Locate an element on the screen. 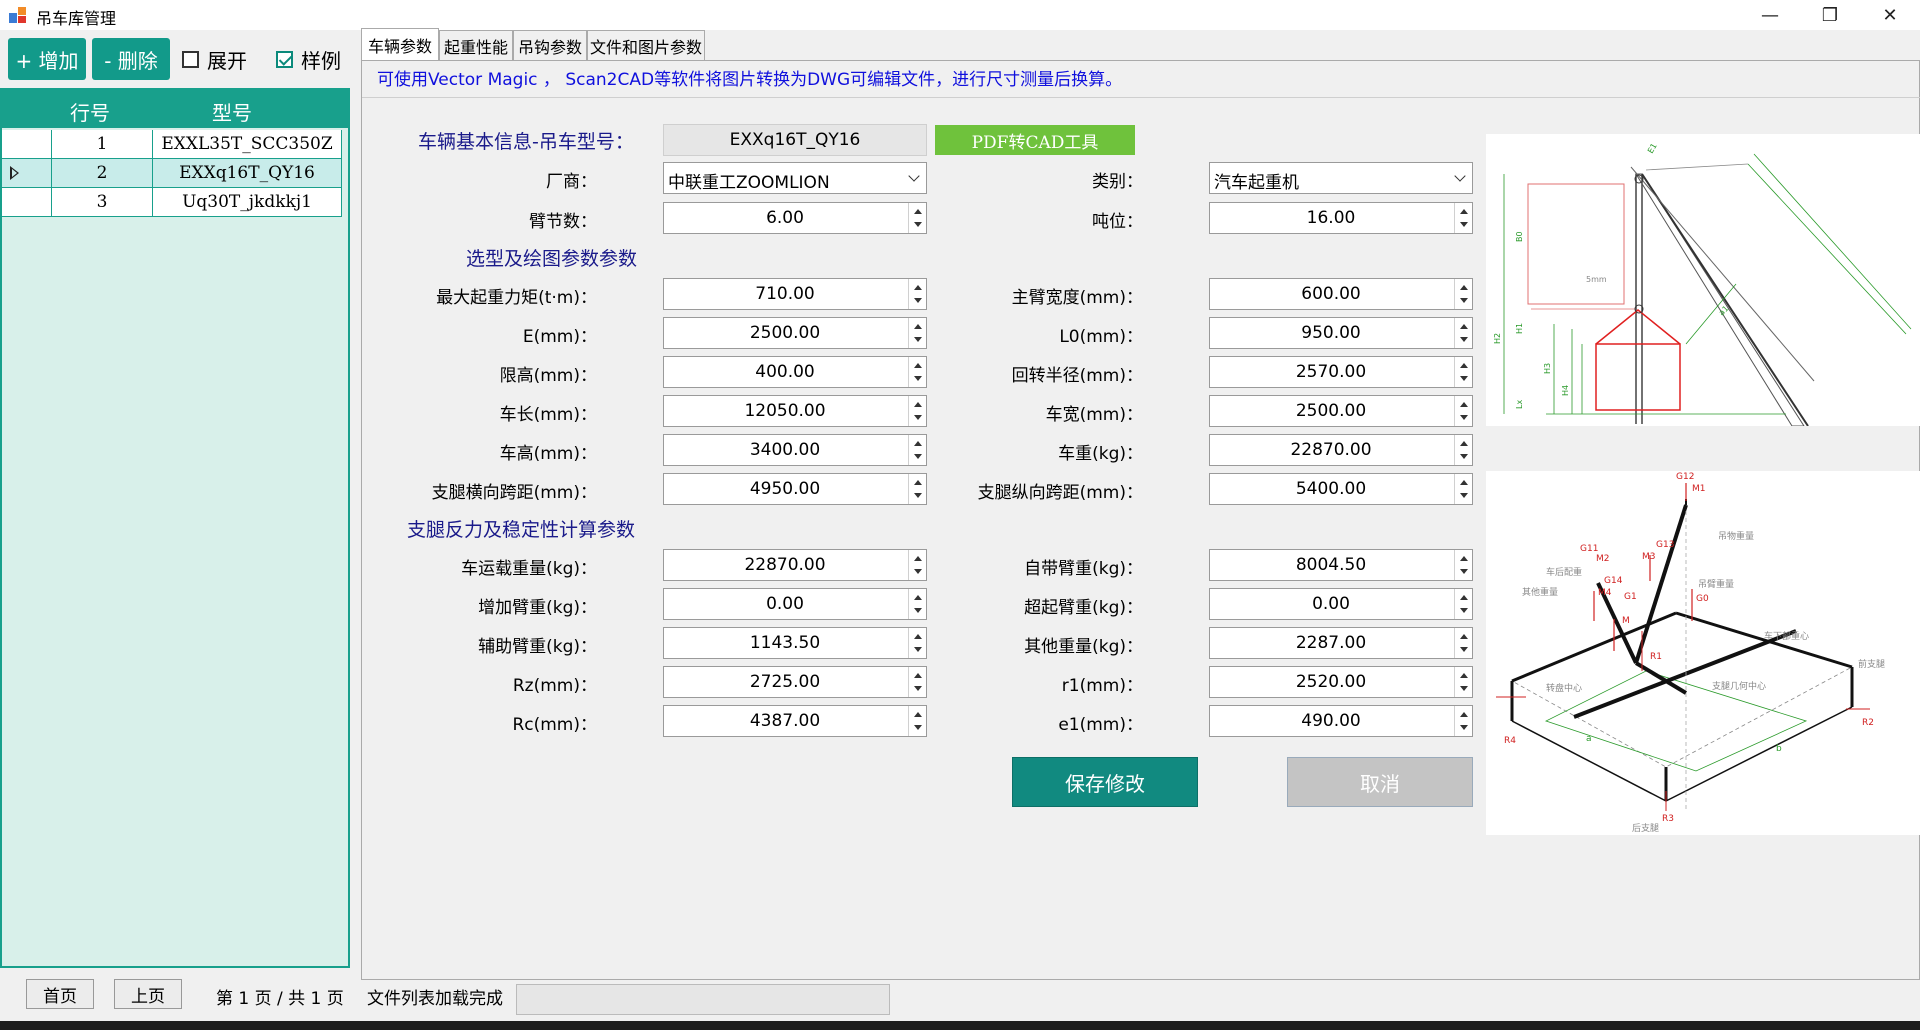 The image size is (1920, 1030). column-header-row-number: 行号 is located at coordinates (90, 111).